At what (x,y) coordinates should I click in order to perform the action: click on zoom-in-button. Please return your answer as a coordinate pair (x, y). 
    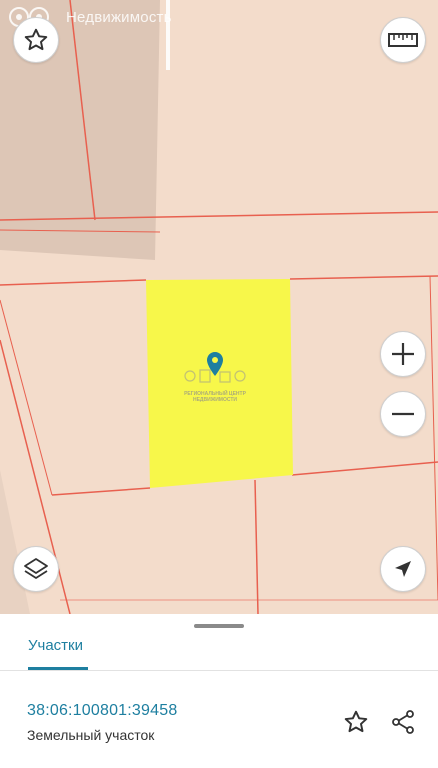
    Looking at the image, I should click on (403, 354).